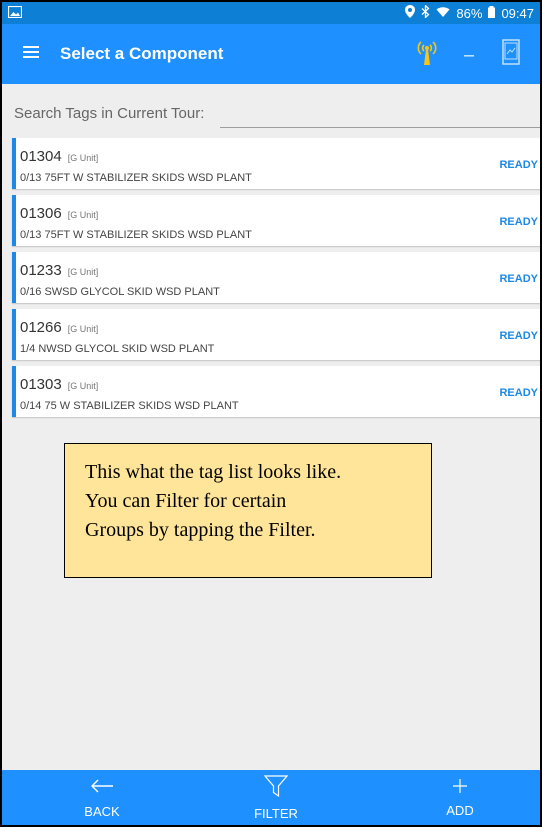 Image resolution: width=542 pixels, height=827 pixels. Describe the element at coordinates (41, 384) in the screenshot. I see `tag-id: 01303` at that location.